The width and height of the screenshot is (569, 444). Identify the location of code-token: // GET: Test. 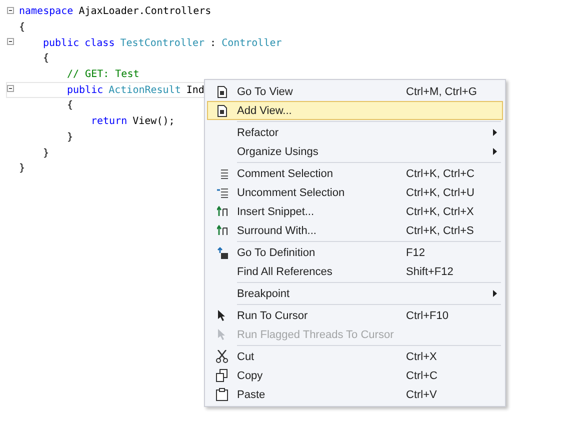
(103, 74).